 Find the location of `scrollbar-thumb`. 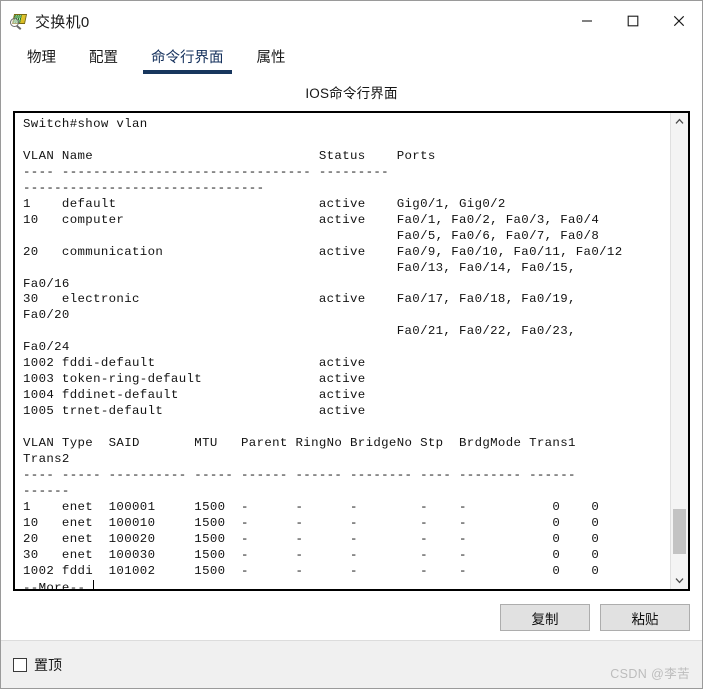

scrollbar-thumb is located at coordinates (679, 531).